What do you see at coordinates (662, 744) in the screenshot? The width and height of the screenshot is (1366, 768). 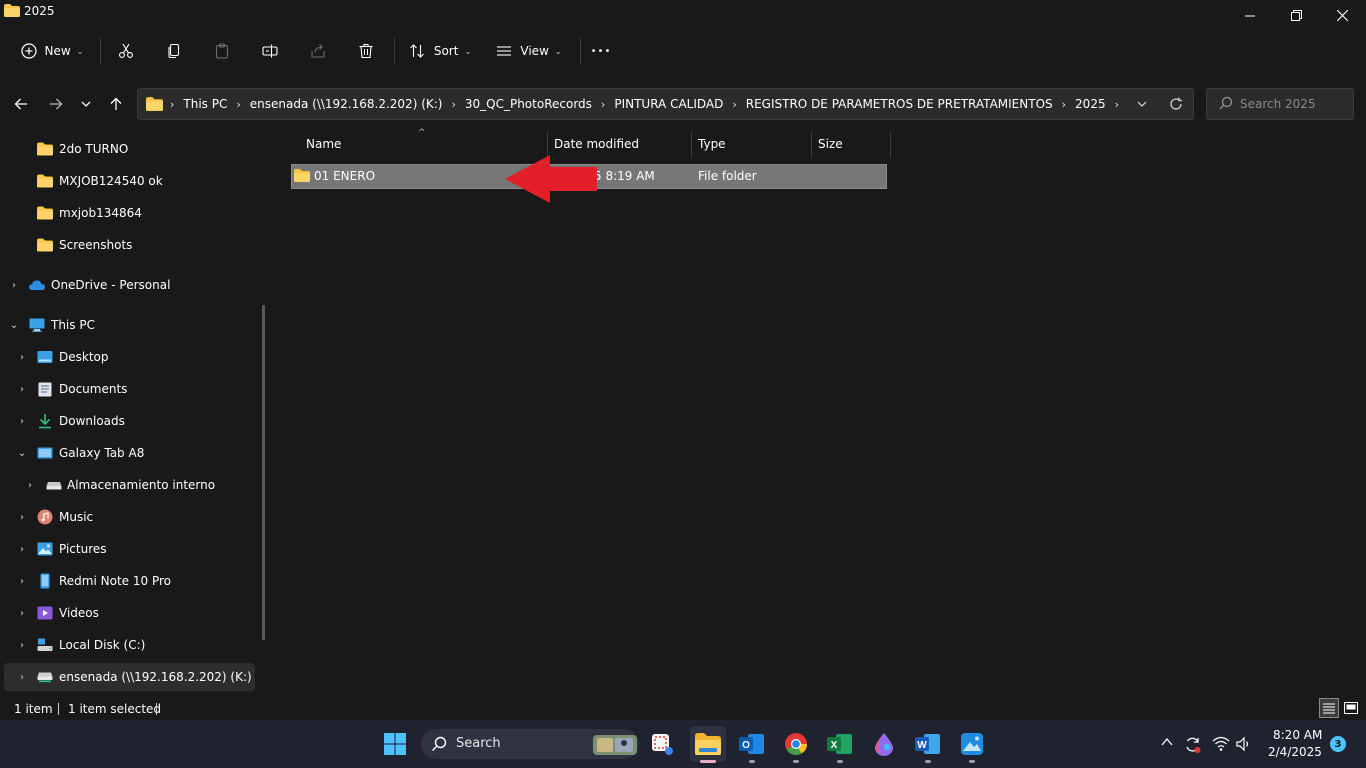 I see `taskbar-snipping-tool` at bounding box center [662, 744].